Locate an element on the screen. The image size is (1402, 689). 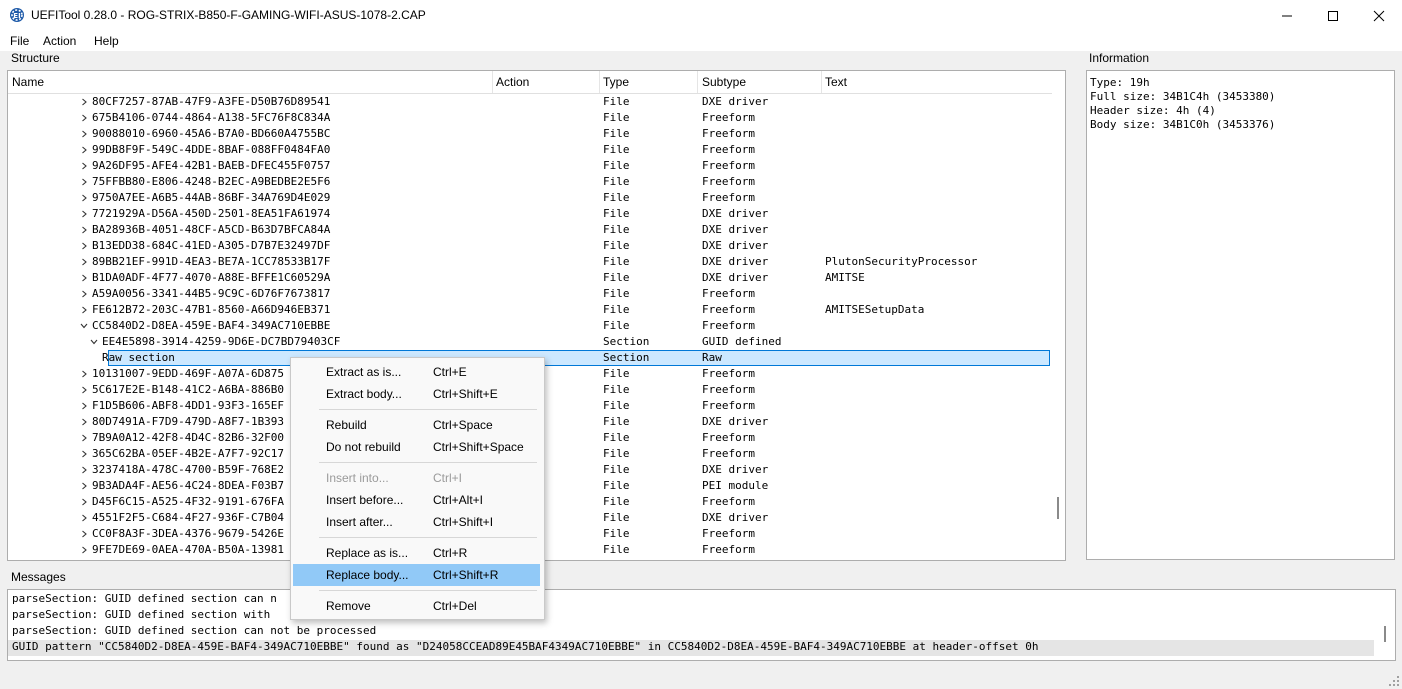
tree-cell-name: 4551F2F5-C684-4F27-936F-C7B04 is located at coordinates (188, 517).